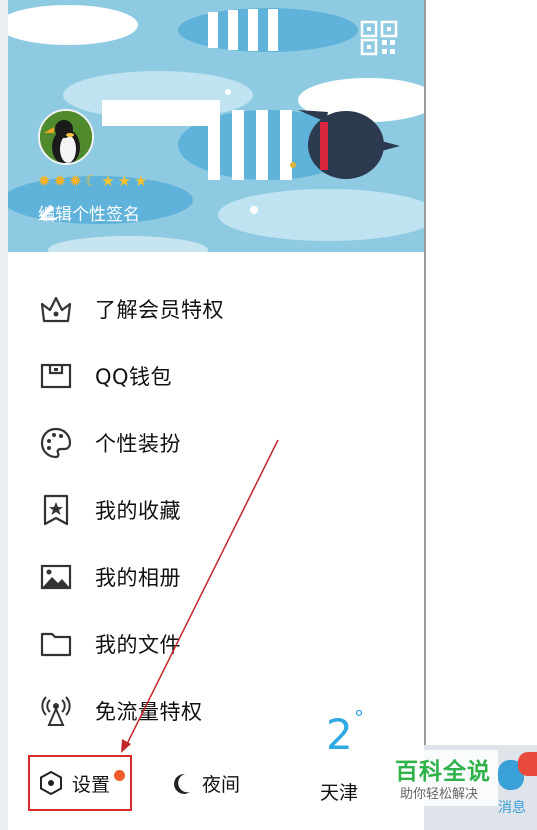 This screenshot has height=830, width=537. I want to click on moon-icon: ☾, so click(91, 181).